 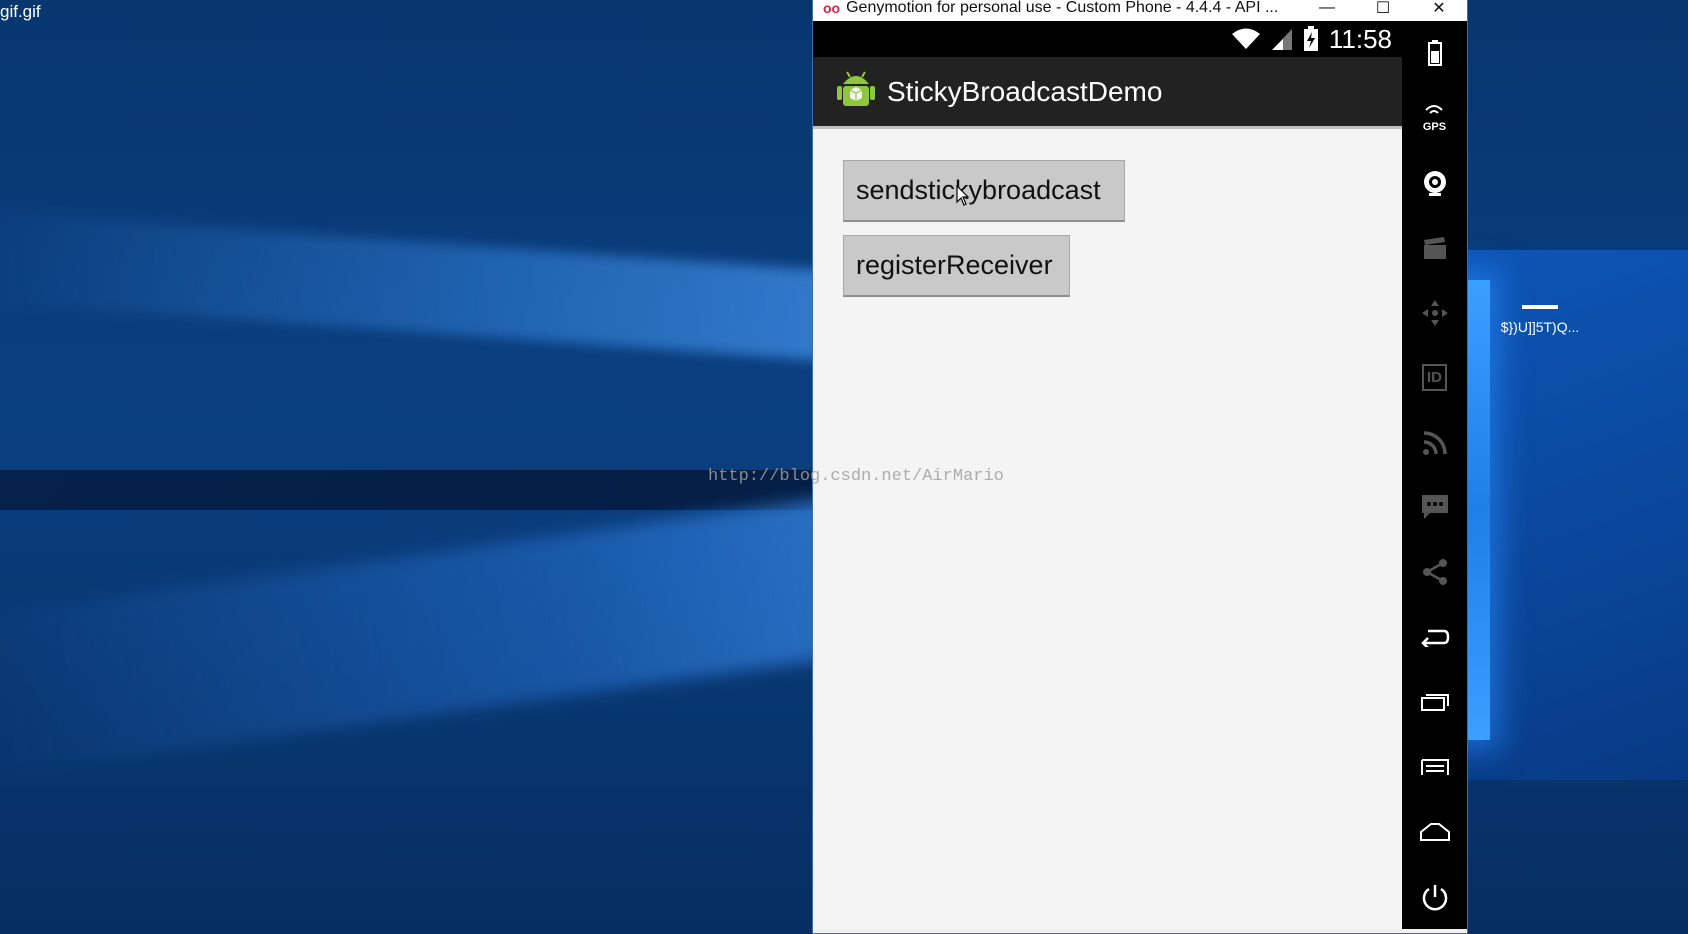 What do you see at coordinates (1383, 10) in the screenshot?
I see `maximize-button: ☐` at bounding box center [1383, 10].